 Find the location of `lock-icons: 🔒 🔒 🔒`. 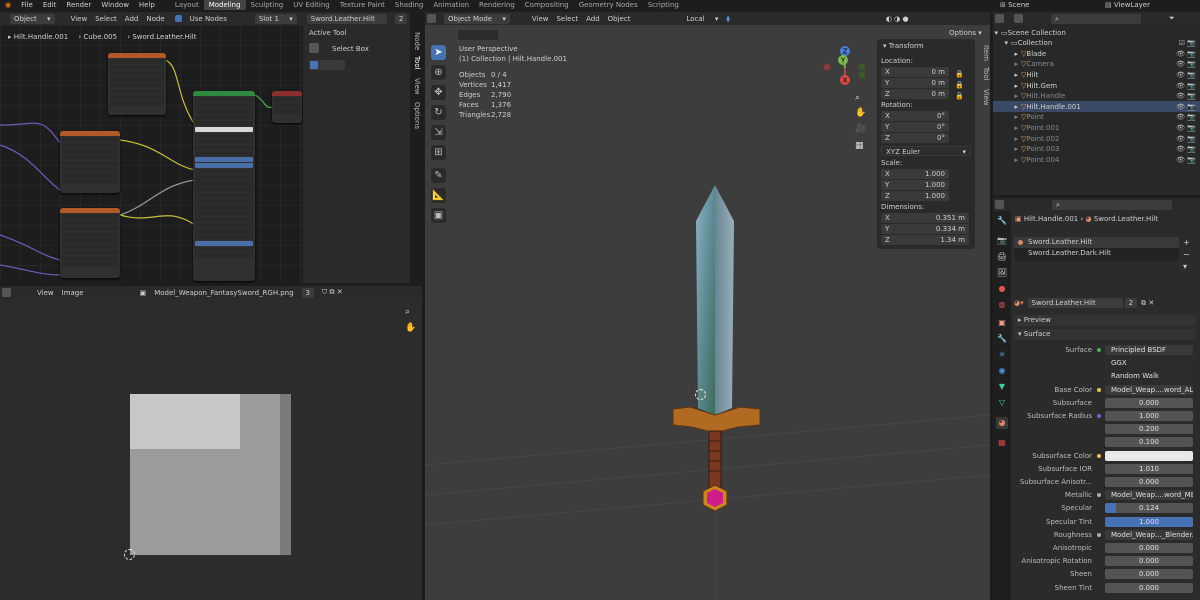

lock-icons: 🔒 🔒 🔒 is located at coordinates (959, 85).